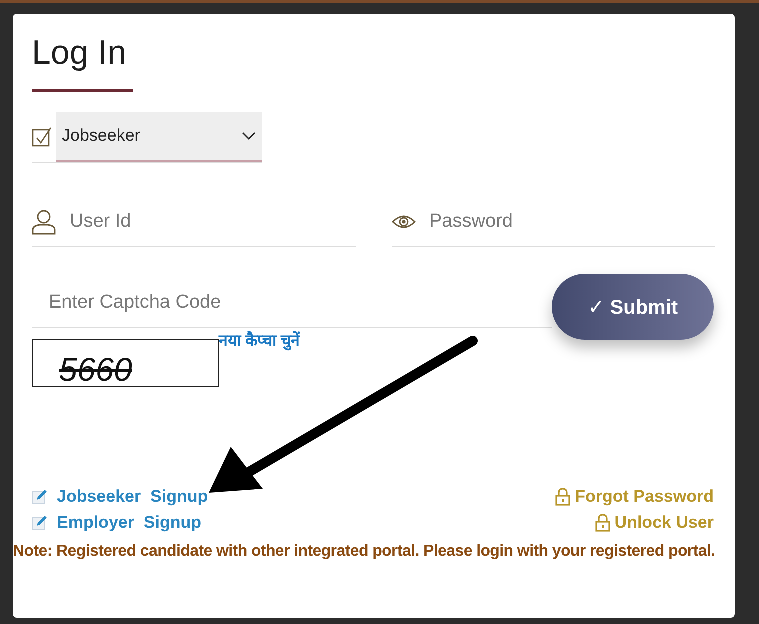 The width and height of the screenshot is (759, 624). Describe the element at coordinates (44, 221) in the screenshot. I see `user-icon` at that location.